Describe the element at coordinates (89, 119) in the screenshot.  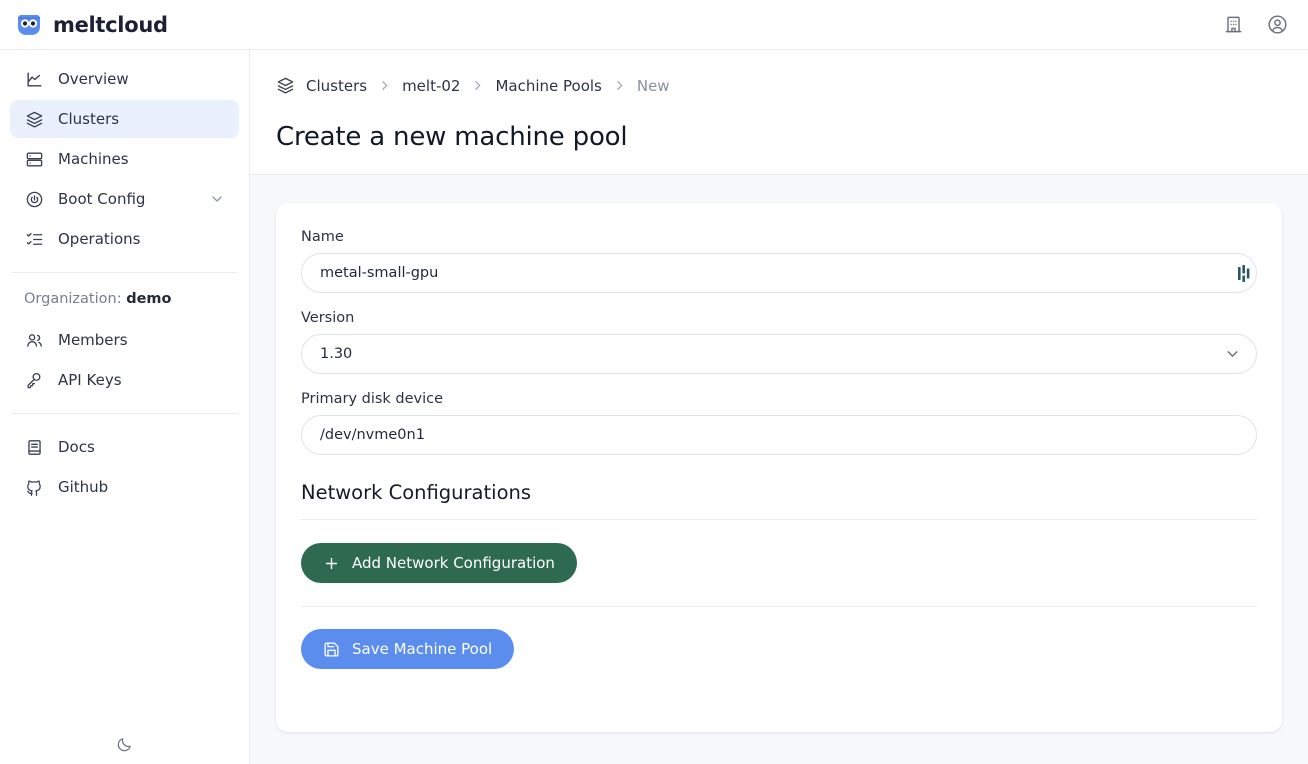
I see `sidebar-item-label: Clusters` at that location.